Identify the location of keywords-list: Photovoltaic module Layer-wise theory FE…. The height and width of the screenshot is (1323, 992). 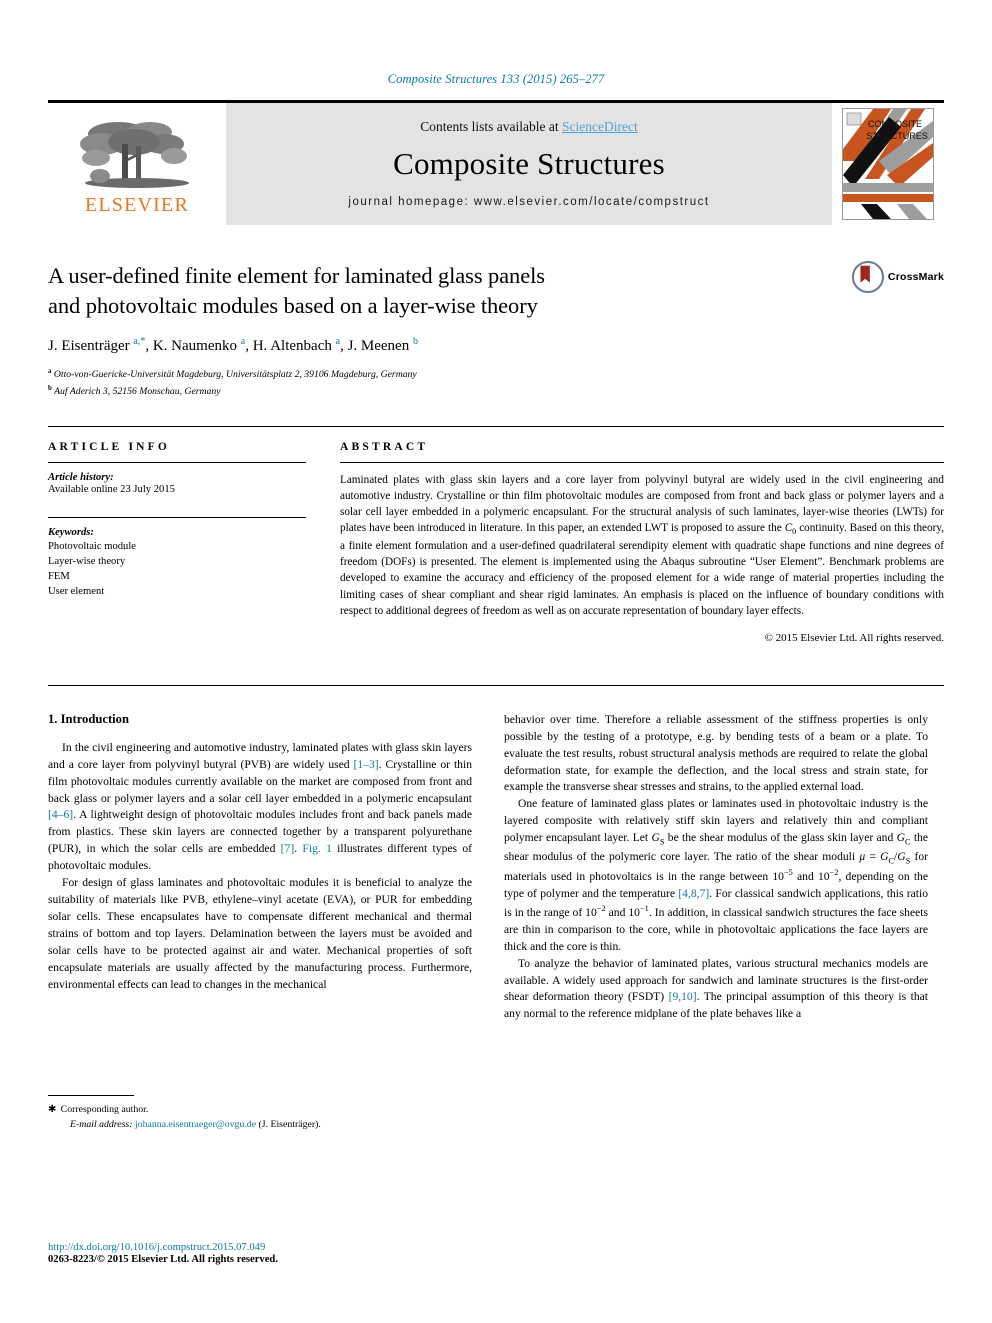
(177, 569).